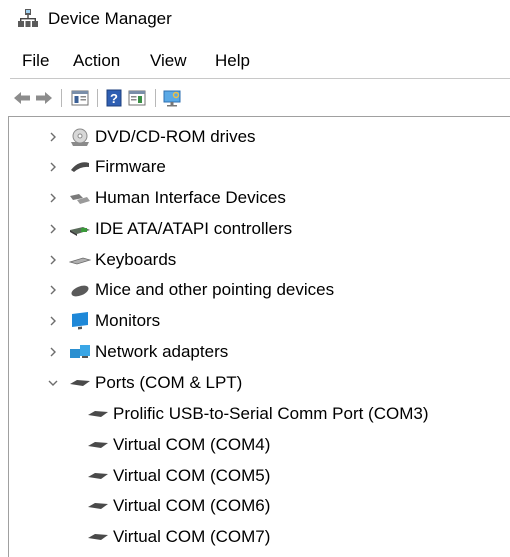 The image size is (510, 557). Describe the element at coordinates (22, 98) in the screenshot. I see `back-arrow-icon` at that location.